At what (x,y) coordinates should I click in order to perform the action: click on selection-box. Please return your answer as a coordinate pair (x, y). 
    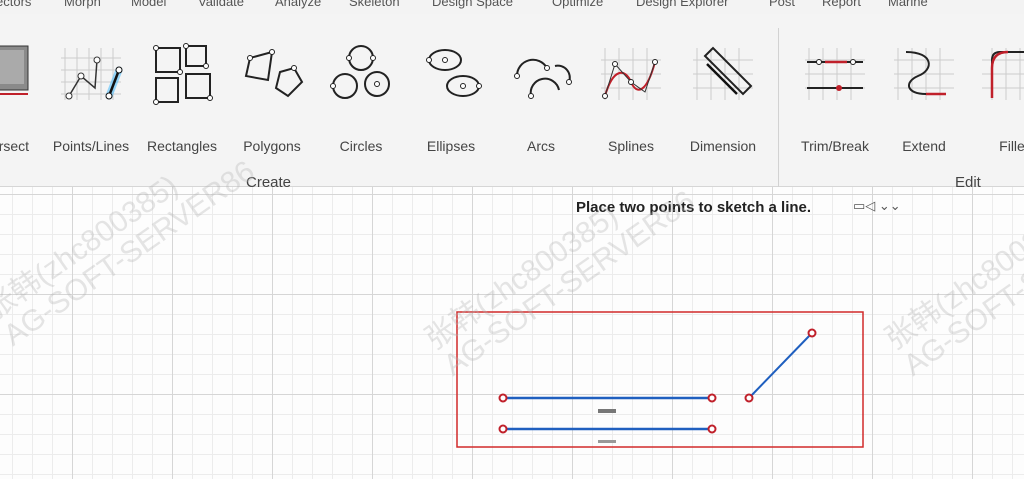
    Looking at the image, I should click on (660, 379).